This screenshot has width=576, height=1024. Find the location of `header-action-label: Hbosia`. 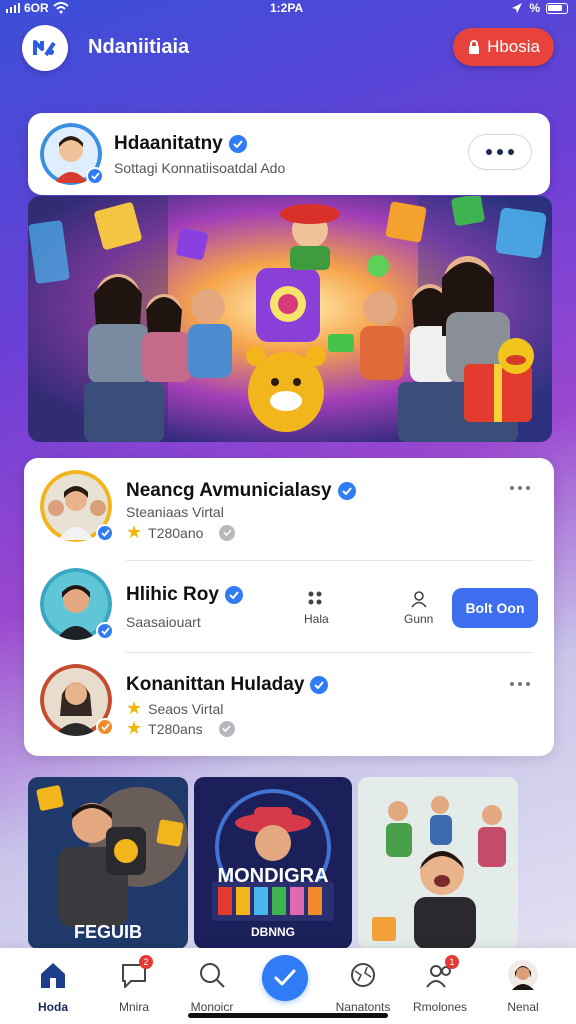

header-action-label: Hbosia is located at coordinates (513, 46).